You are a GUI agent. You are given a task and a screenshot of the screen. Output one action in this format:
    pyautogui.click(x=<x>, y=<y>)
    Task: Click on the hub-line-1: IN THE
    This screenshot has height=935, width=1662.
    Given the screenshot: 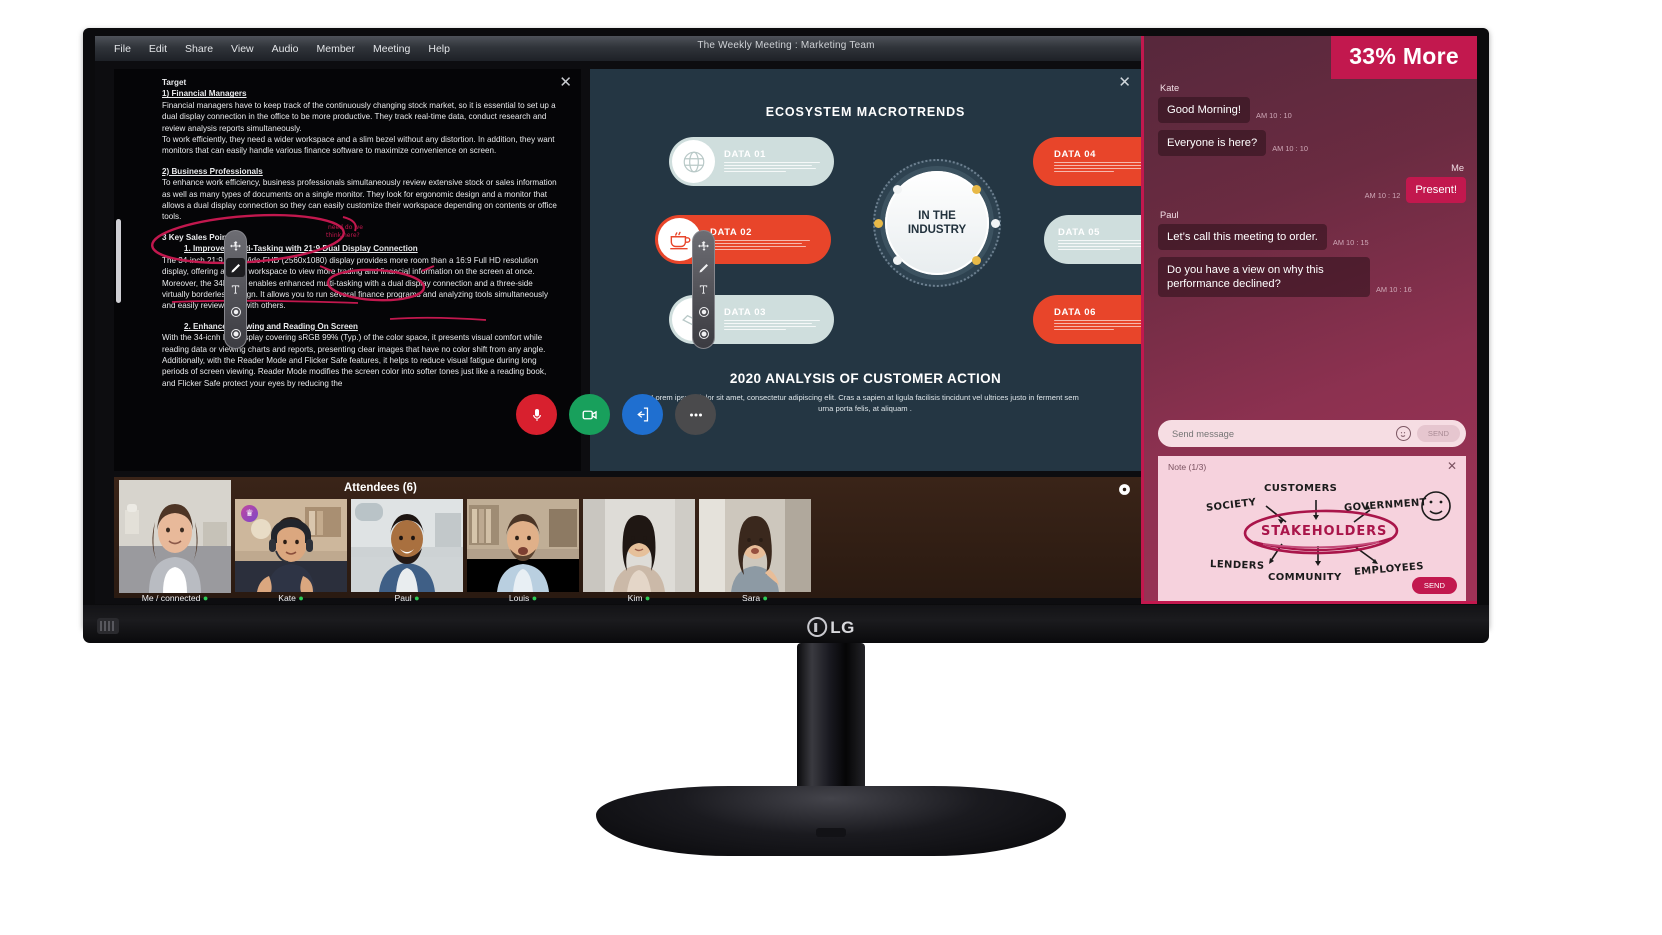 What is the action you would take?
    pyautogui.click(x=937, y=216)
    